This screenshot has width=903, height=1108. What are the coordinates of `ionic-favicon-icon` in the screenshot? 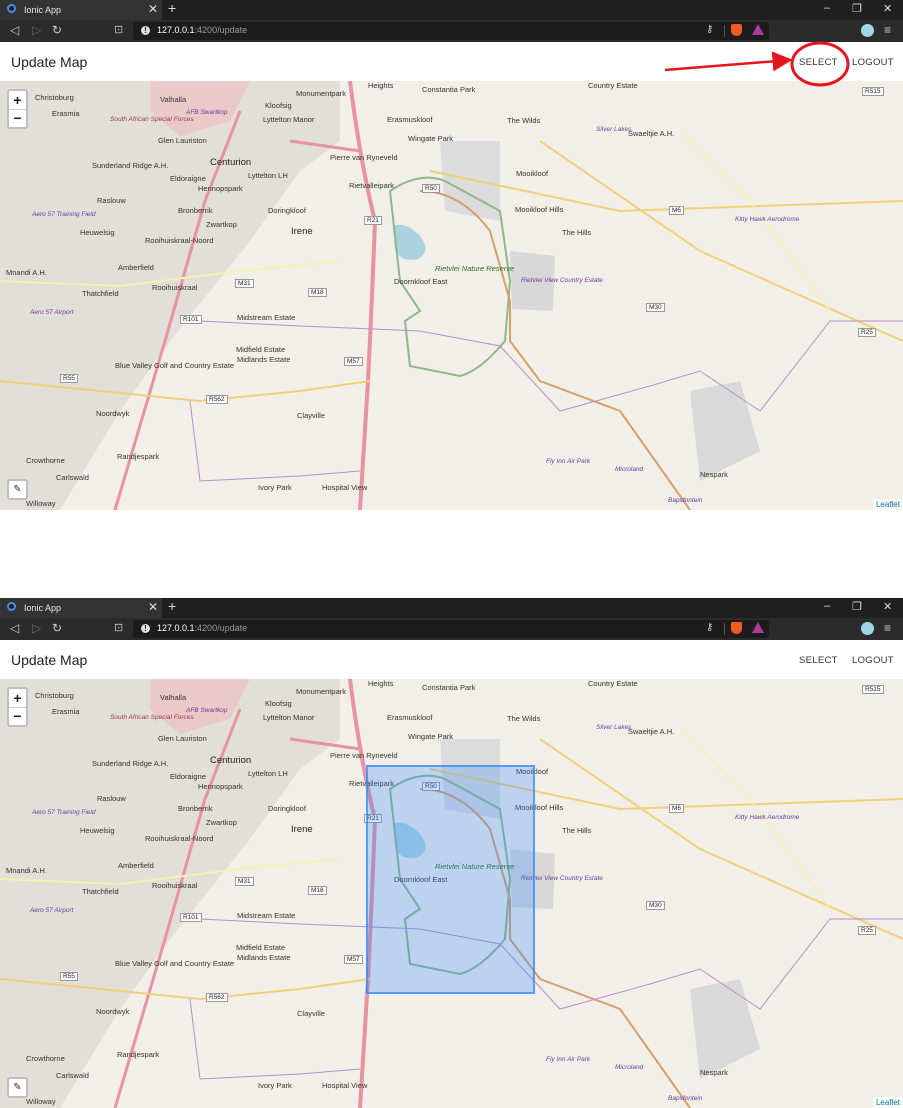 It's located at (11, 606).